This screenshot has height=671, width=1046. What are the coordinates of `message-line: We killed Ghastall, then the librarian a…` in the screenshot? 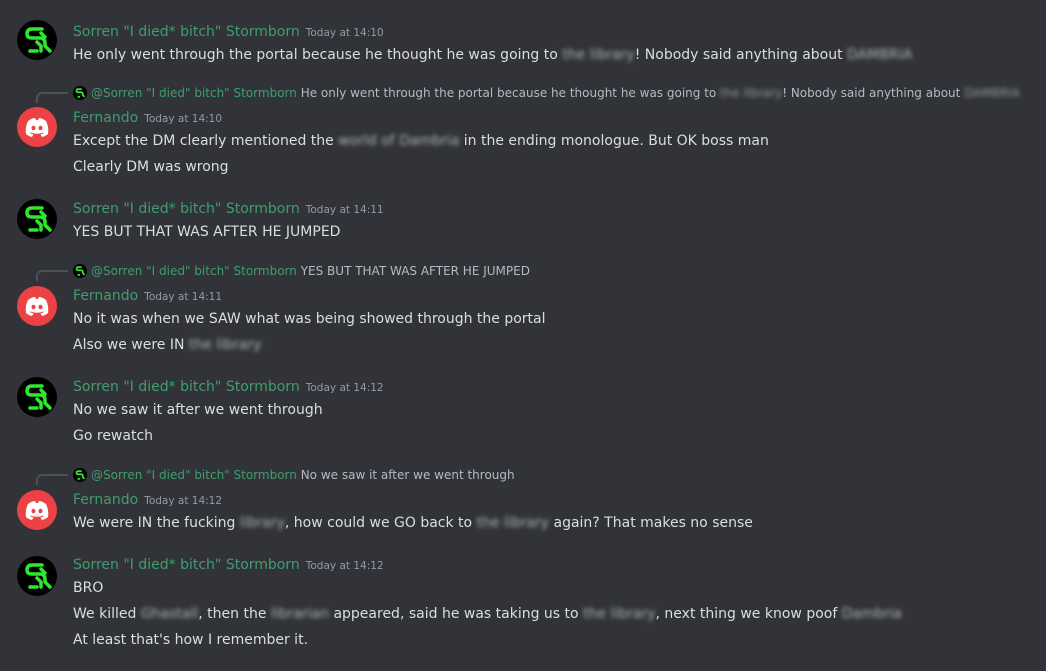 It's located at (487, 614).